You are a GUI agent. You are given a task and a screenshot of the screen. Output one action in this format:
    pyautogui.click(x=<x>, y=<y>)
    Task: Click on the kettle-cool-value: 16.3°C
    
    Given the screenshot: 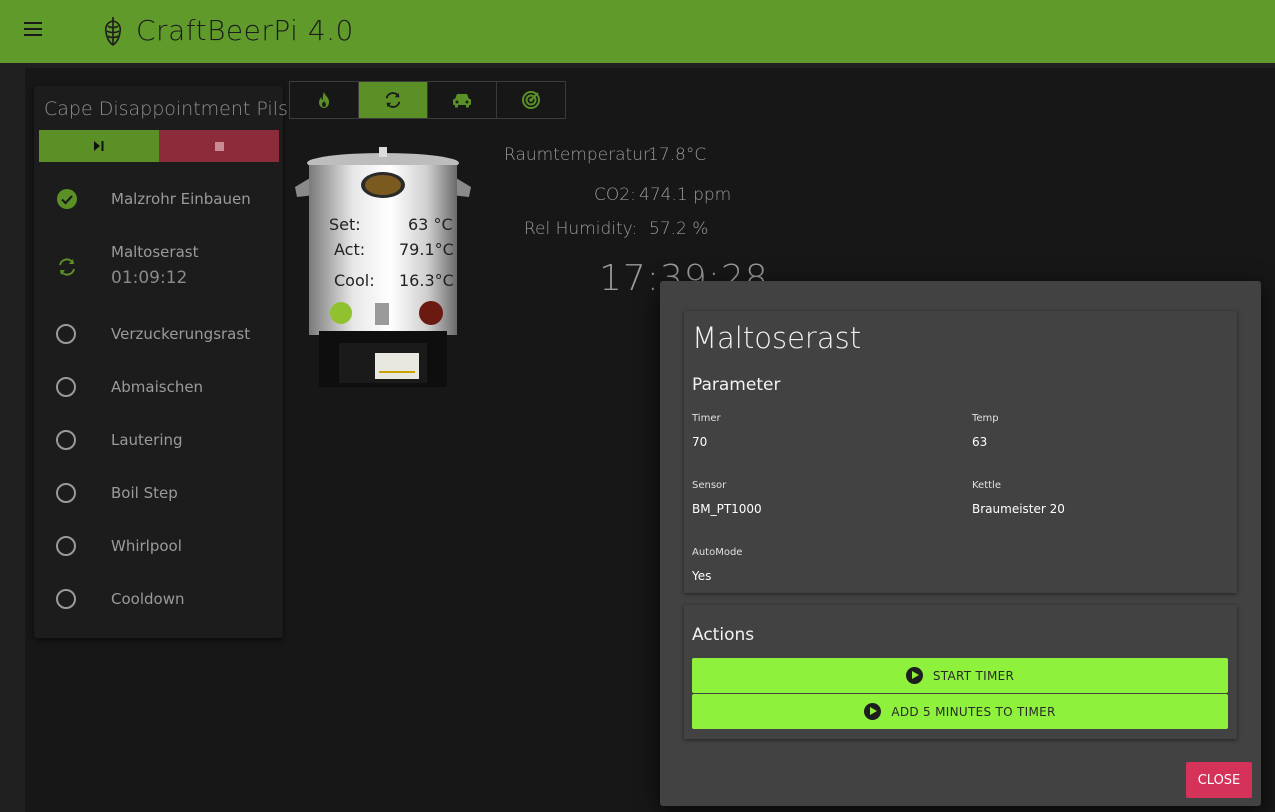 What is the action you would take?
    pyautogui.click(x=426, y=280)
    